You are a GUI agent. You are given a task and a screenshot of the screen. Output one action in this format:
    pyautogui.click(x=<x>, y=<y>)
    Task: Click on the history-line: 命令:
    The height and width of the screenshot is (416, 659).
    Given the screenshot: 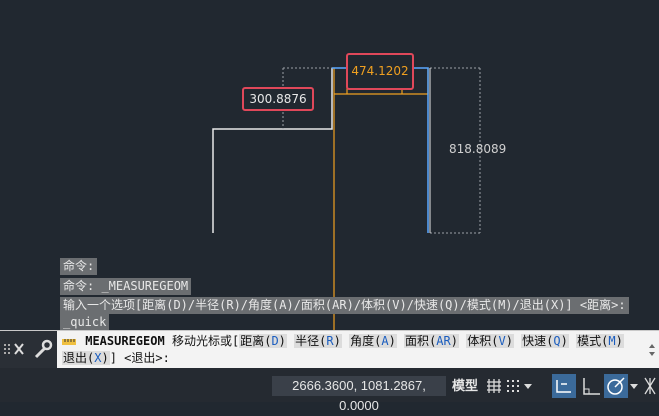 What is the action you would take?
    pyautogui.click(x=79, y=266)
    